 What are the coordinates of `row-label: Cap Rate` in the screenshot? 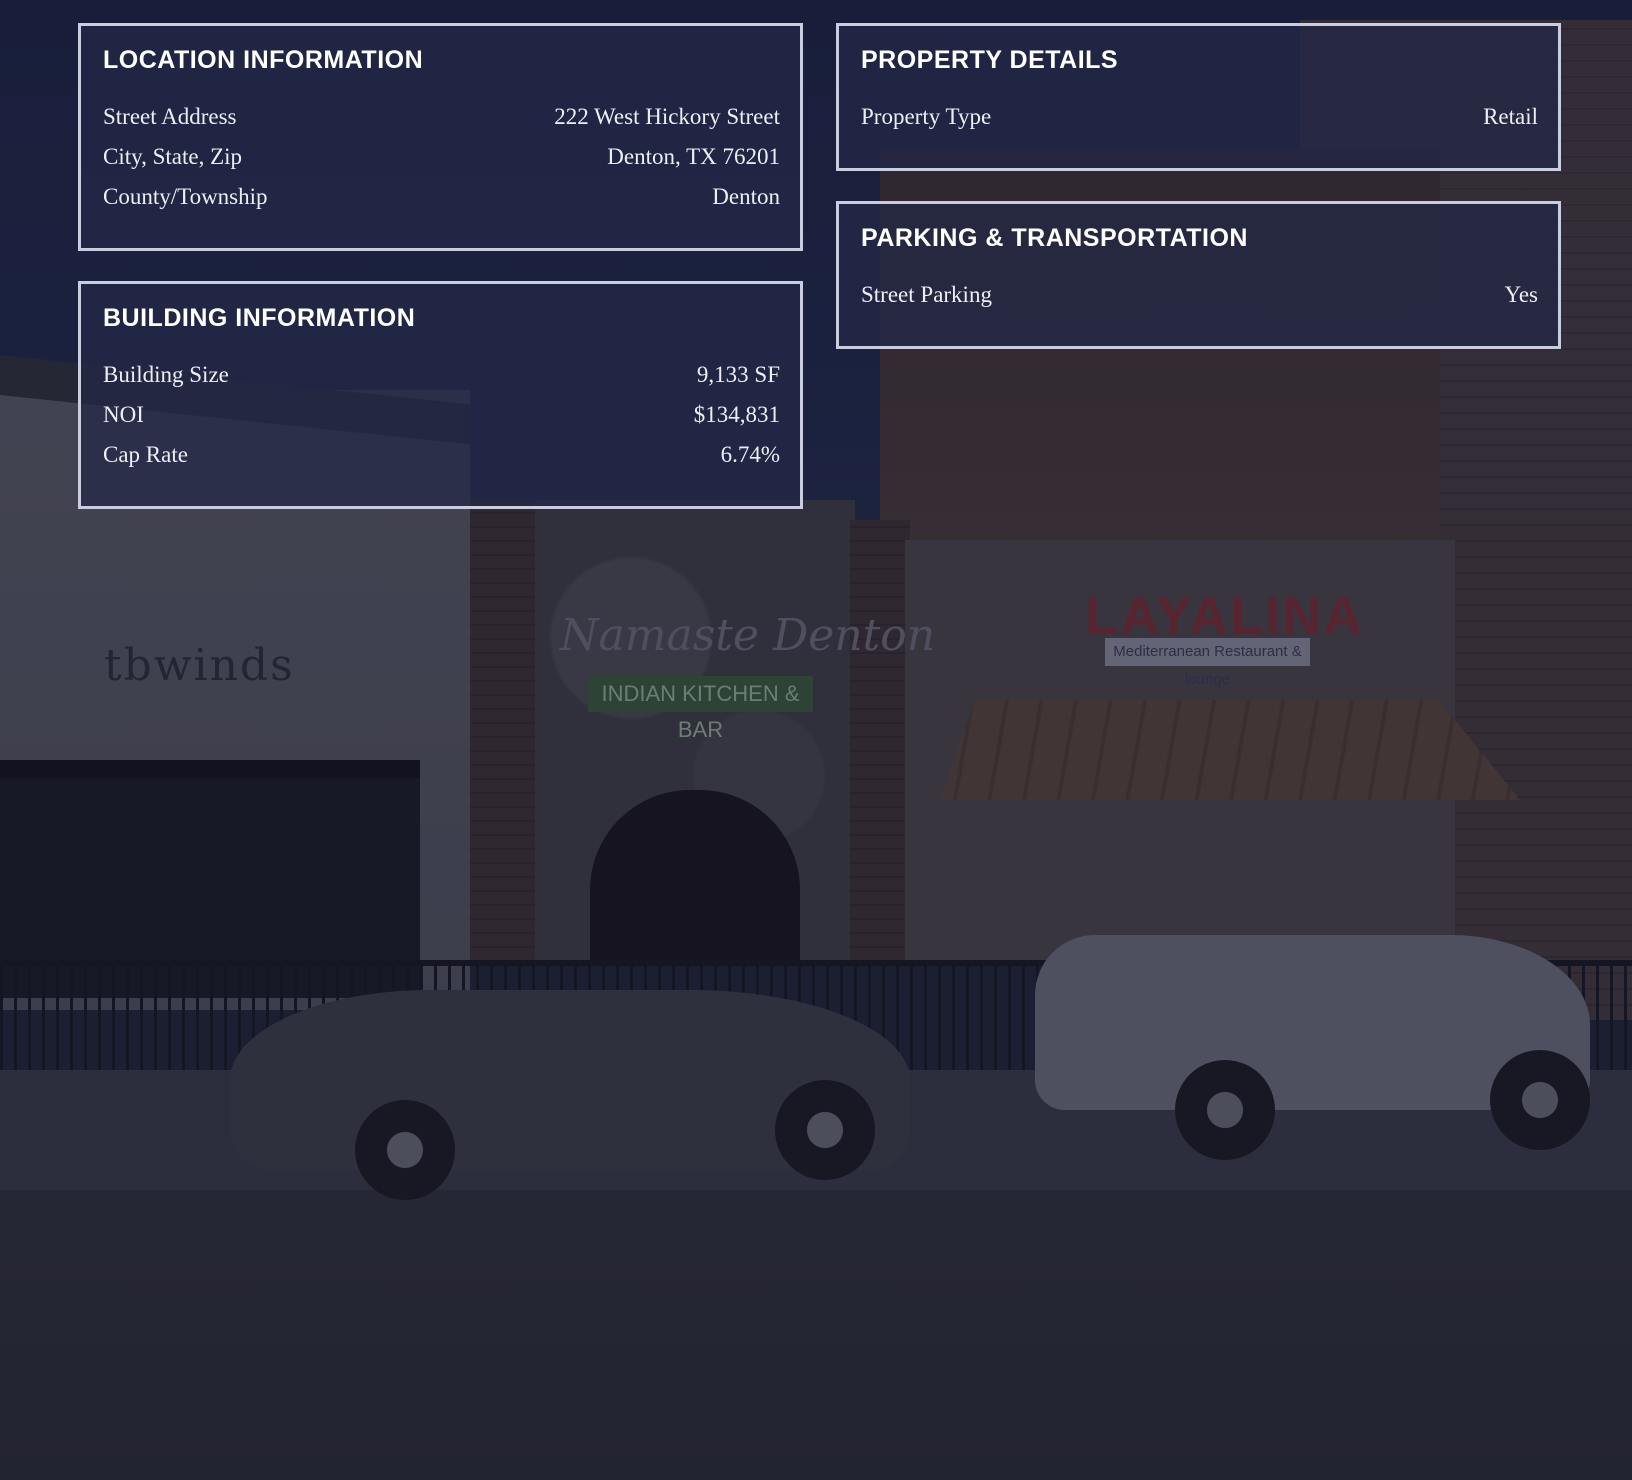 It's located at (145, 454).